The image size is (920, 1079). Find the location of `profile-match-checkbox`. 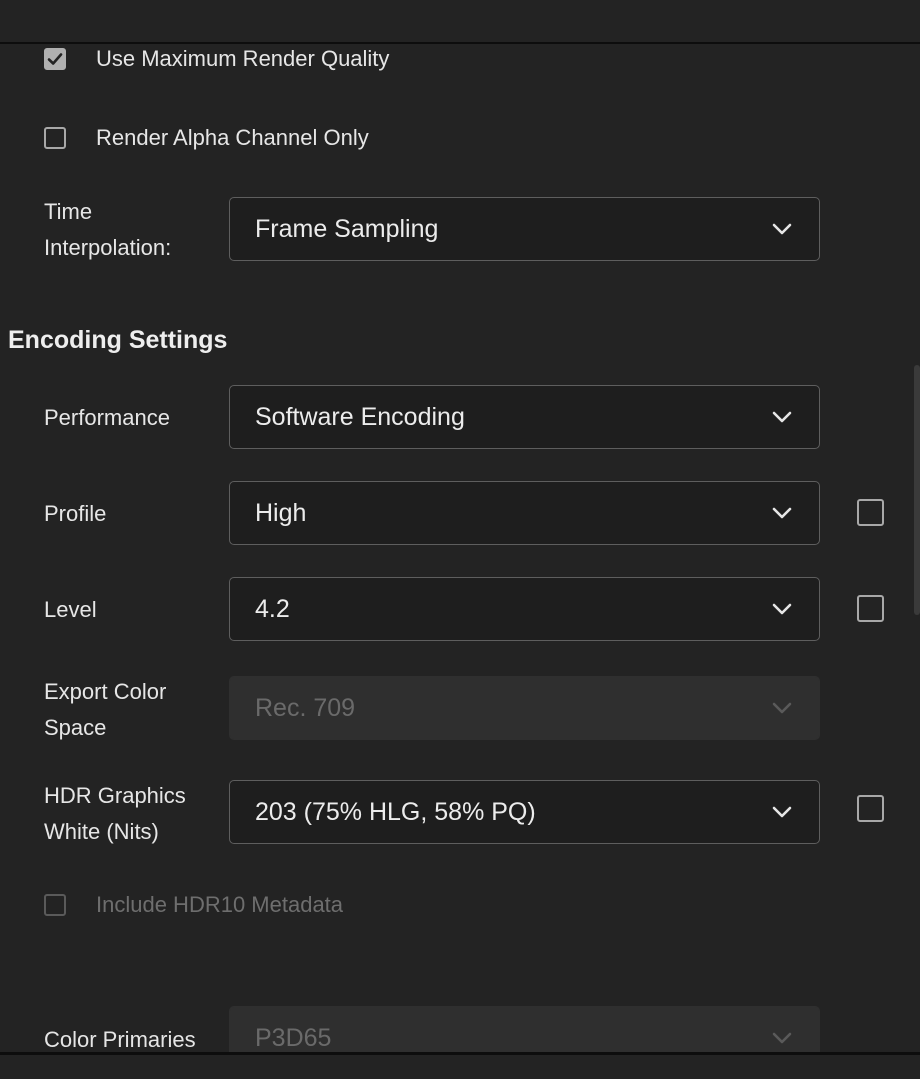

profile-match-checkbox is located at coordinates (870, 512).